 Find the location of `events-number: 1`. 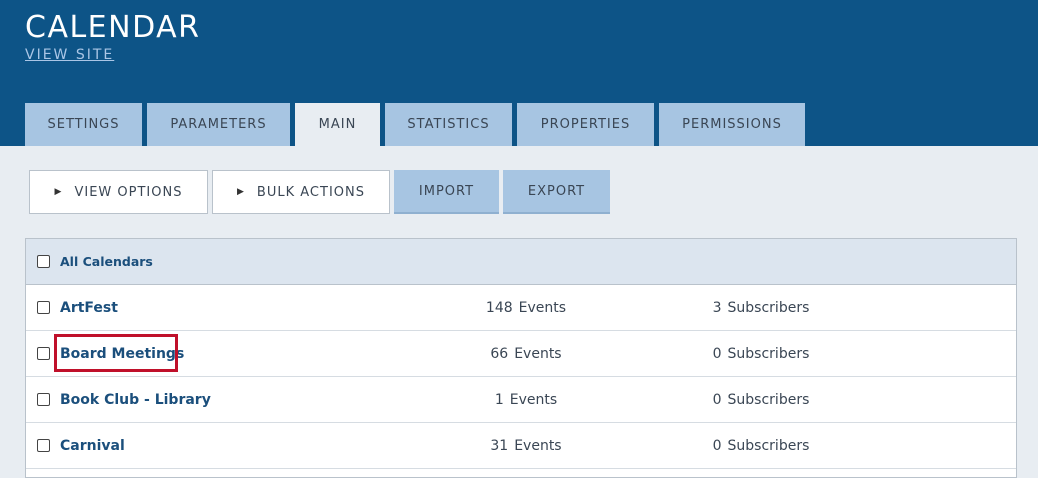

events-number: 1 is located at coordinates (499, 399).